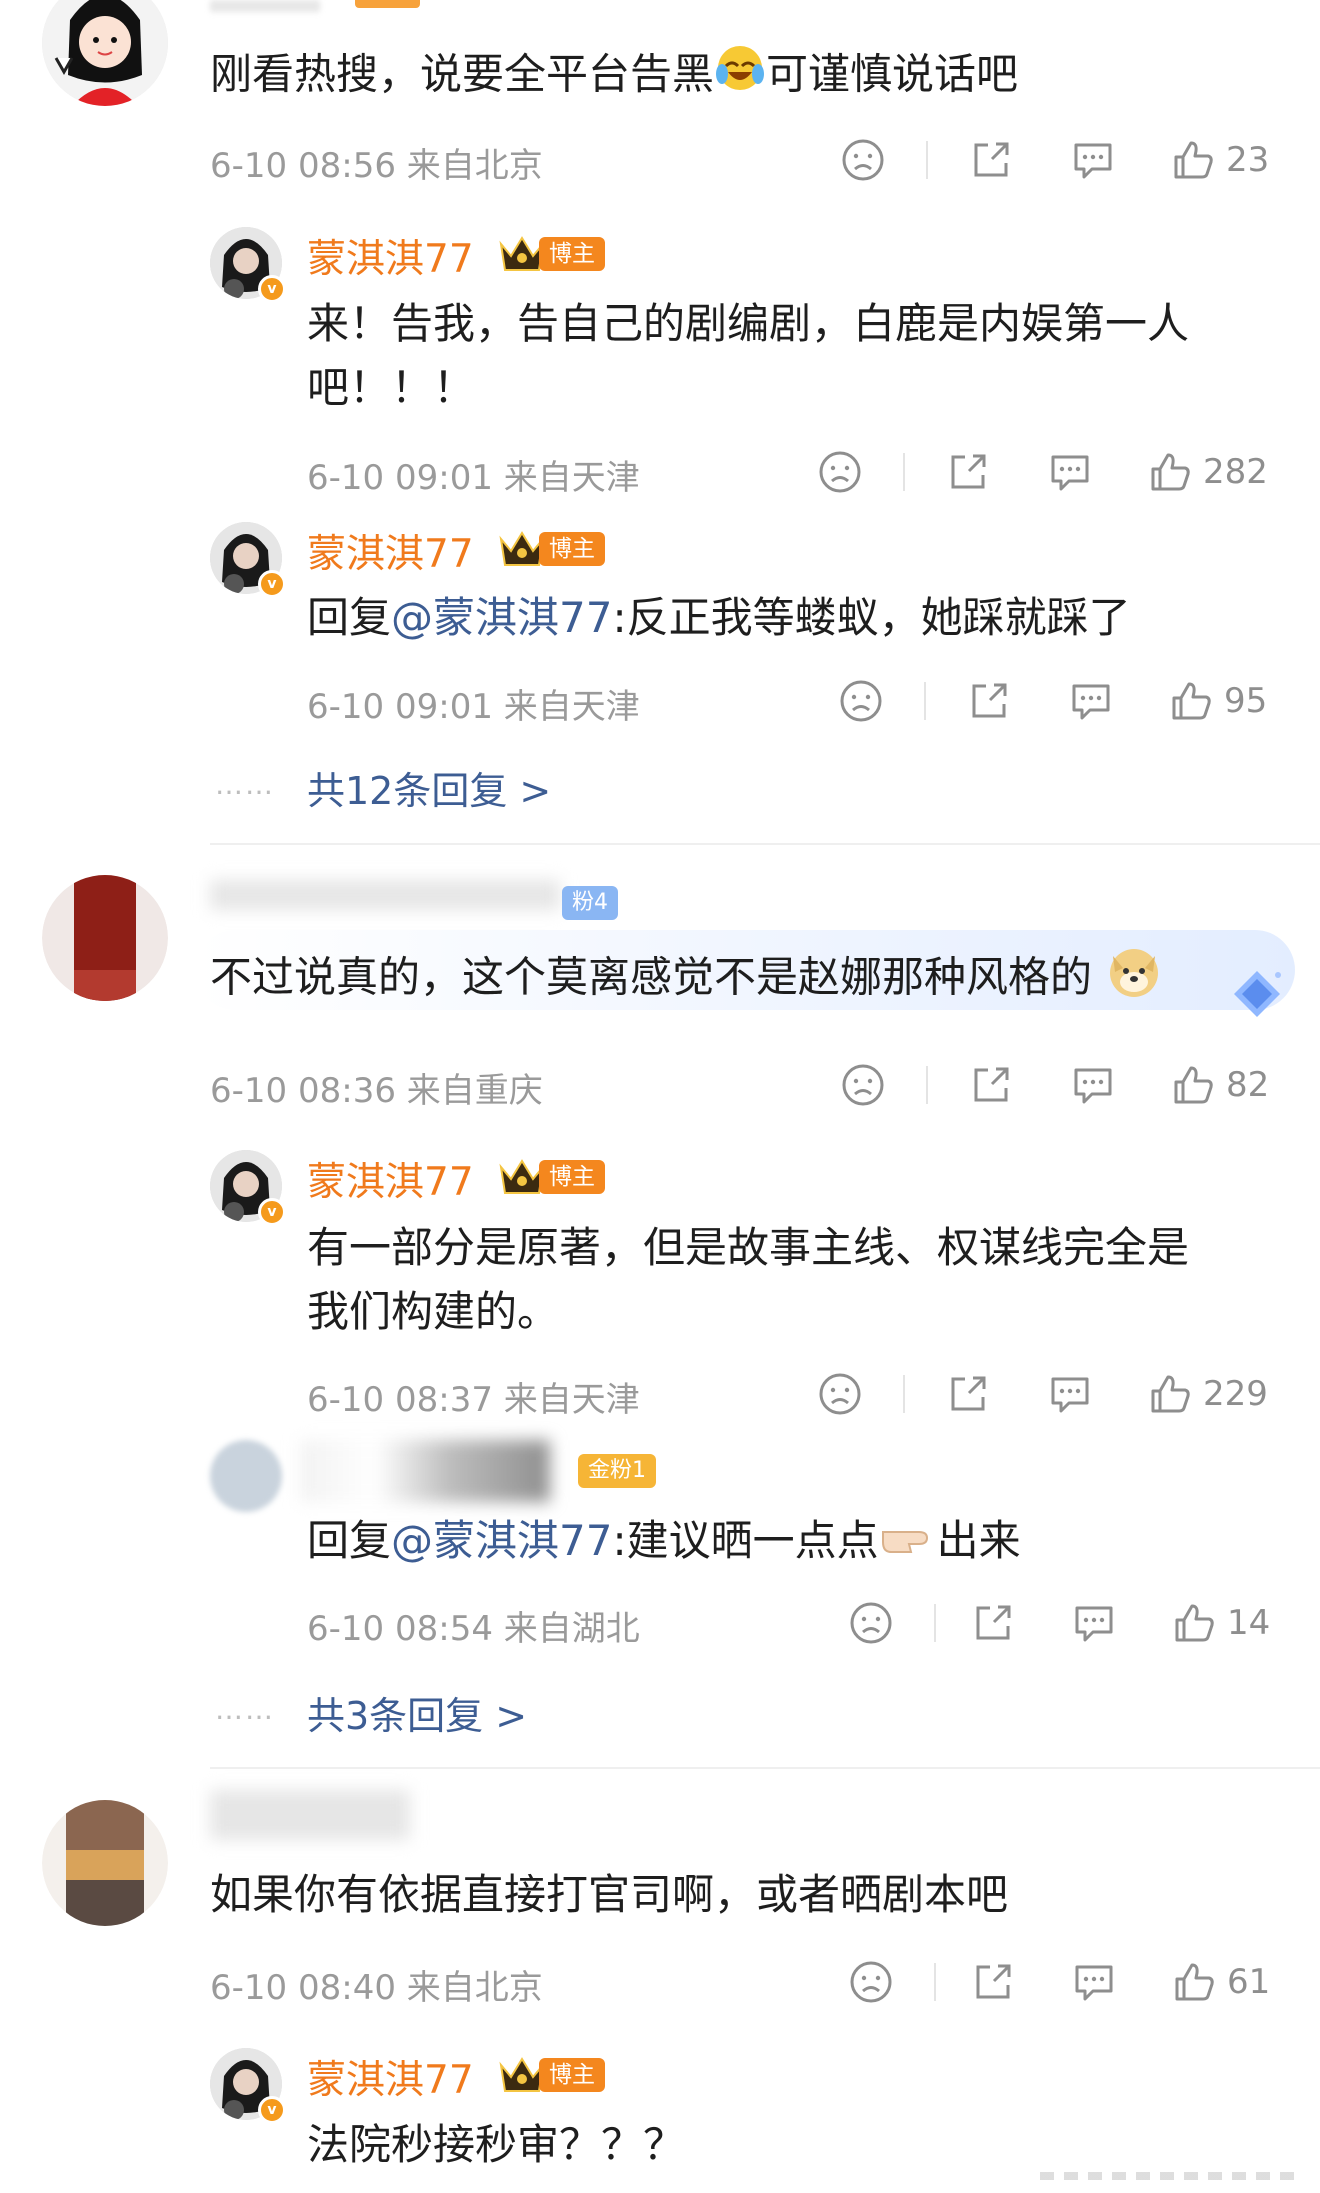 This screenshot has width=1320, height=2193. I want to click on like-button: 82, so click(1219, 1085).